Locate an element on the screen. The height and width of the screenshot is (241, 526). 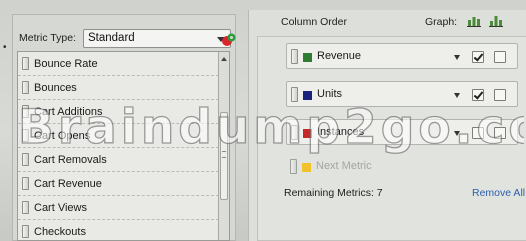
metric-list-item: Bounce Rate is located at coordinates (118, 64).